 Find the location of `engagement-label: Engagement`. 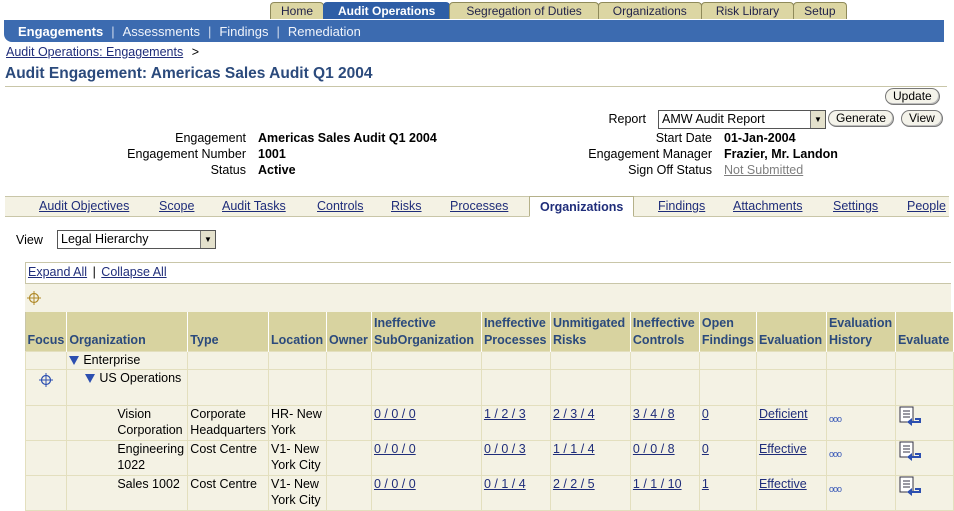

engagement-label: Engagement is located at coordinates (210, 138).